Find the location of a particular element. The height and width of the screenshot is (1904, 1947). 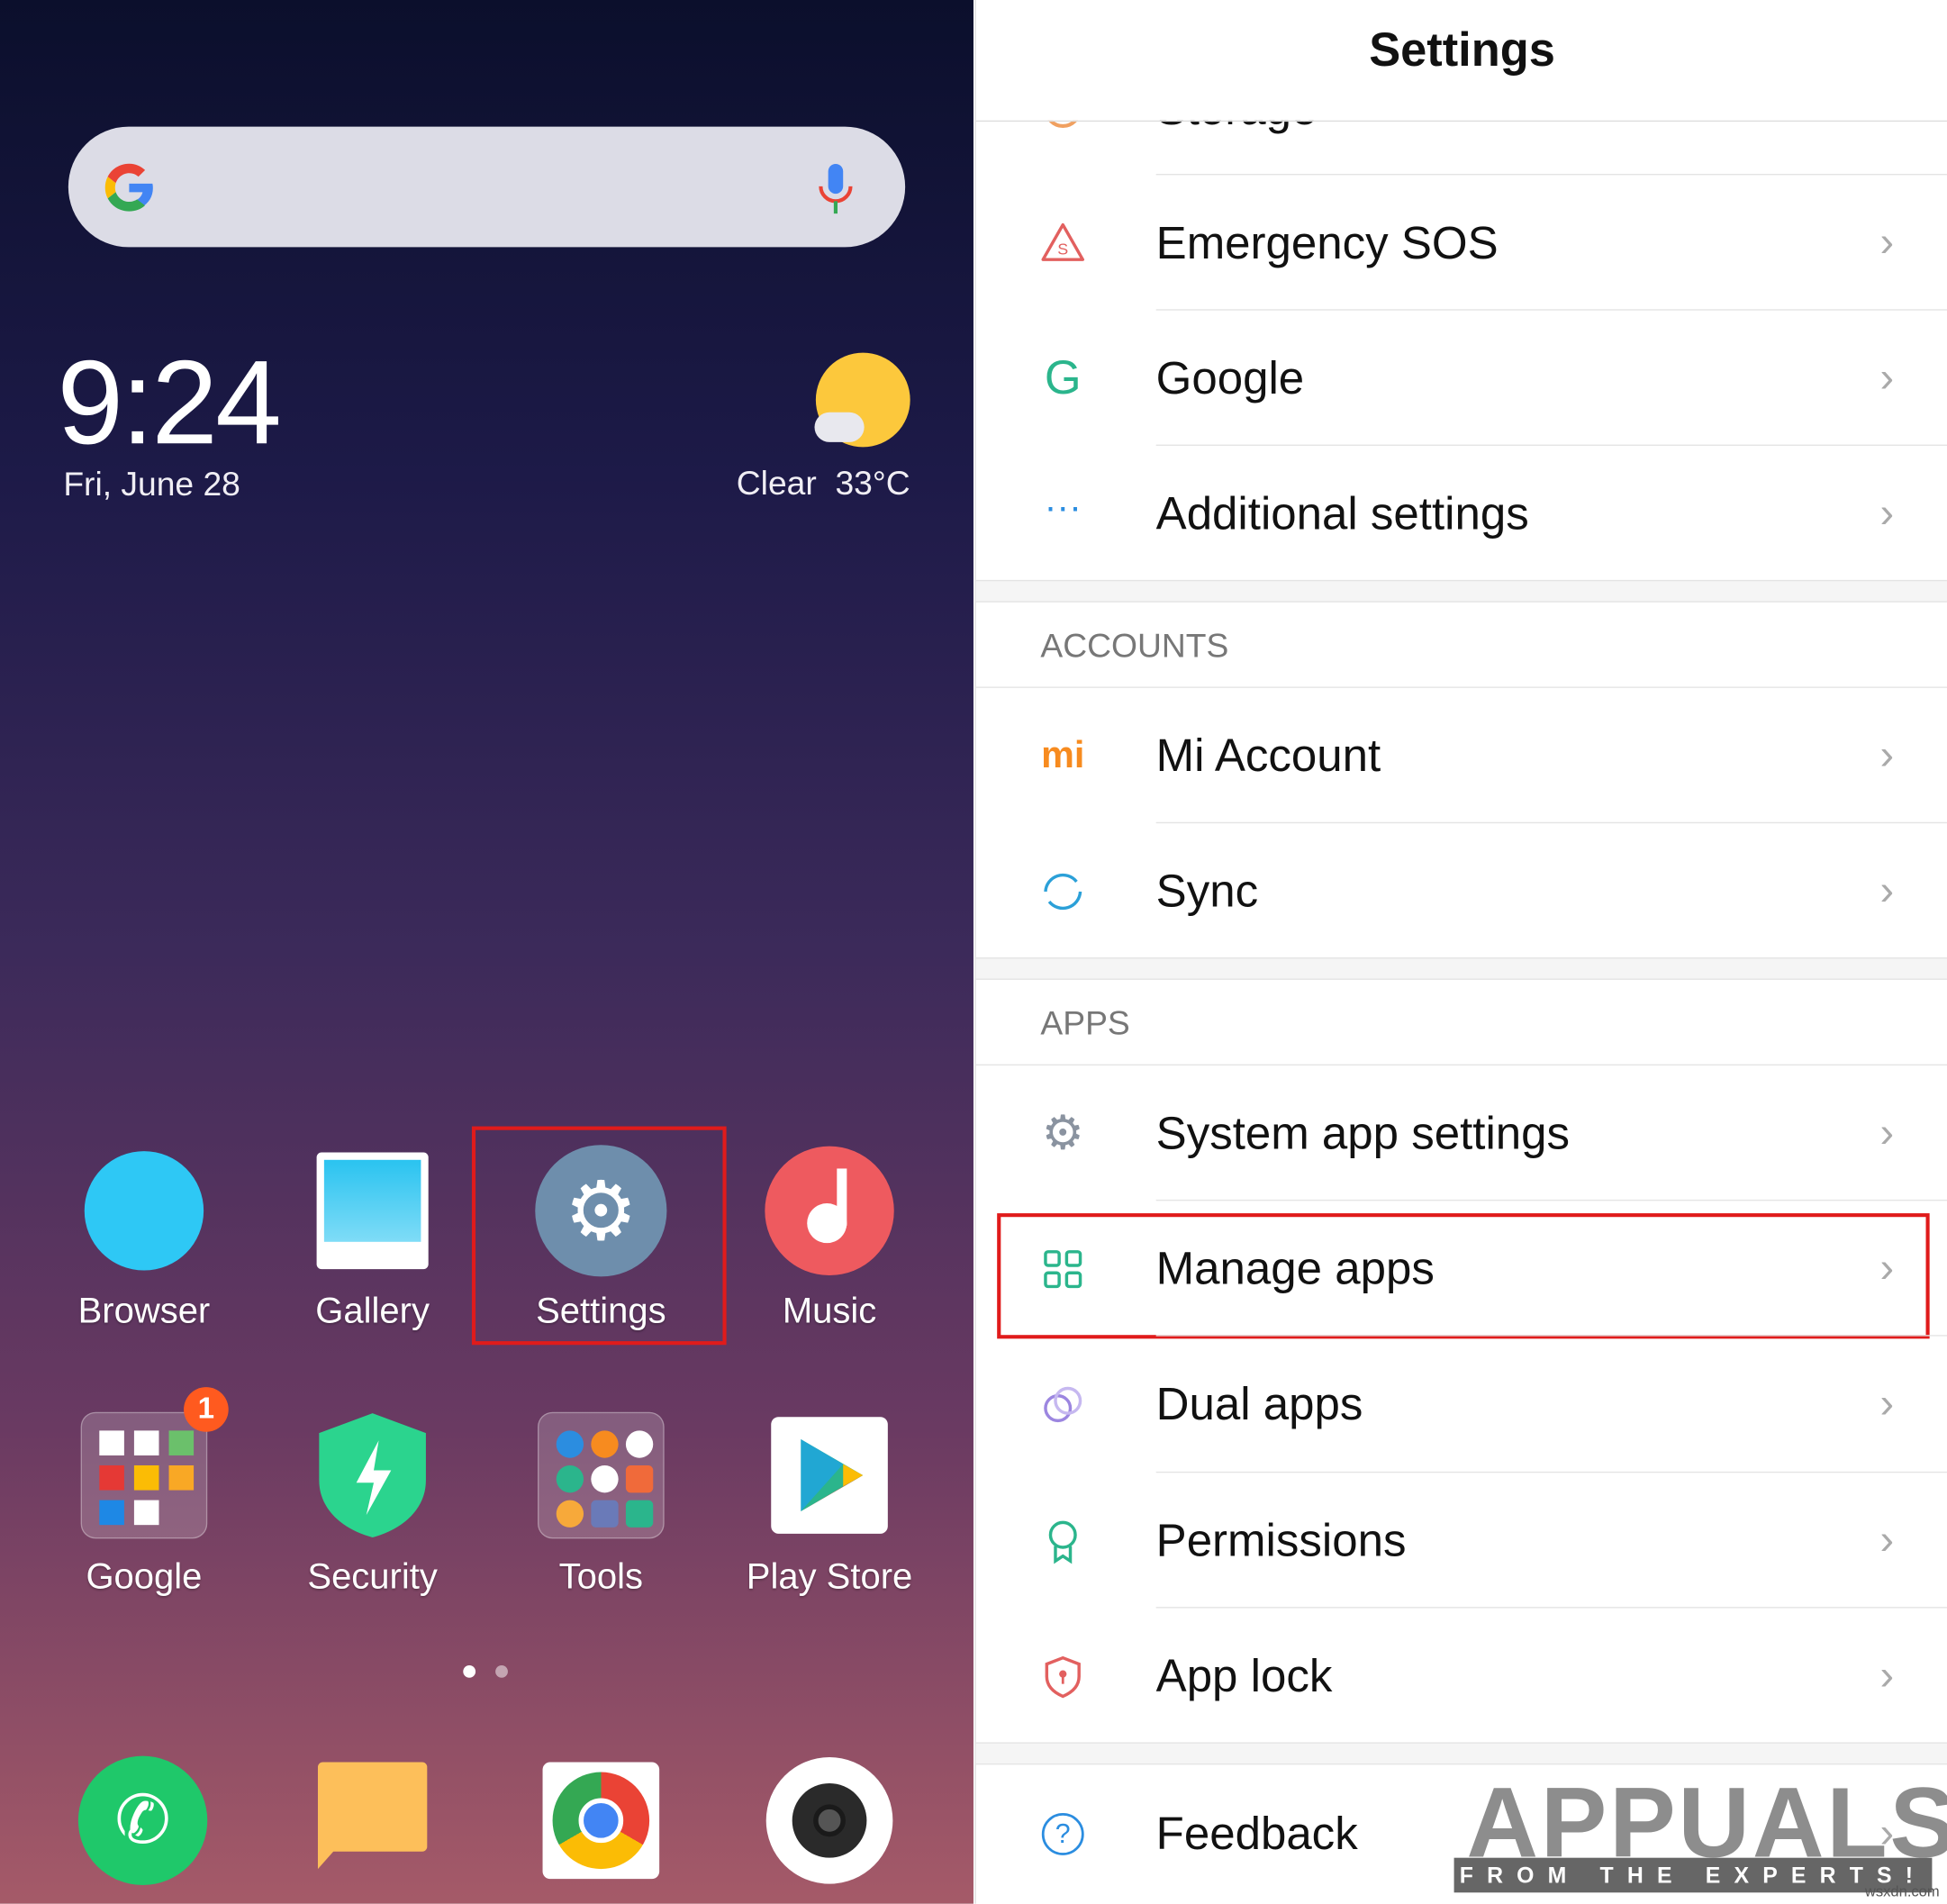

google-search-bar is located at coordinates (487, 187).